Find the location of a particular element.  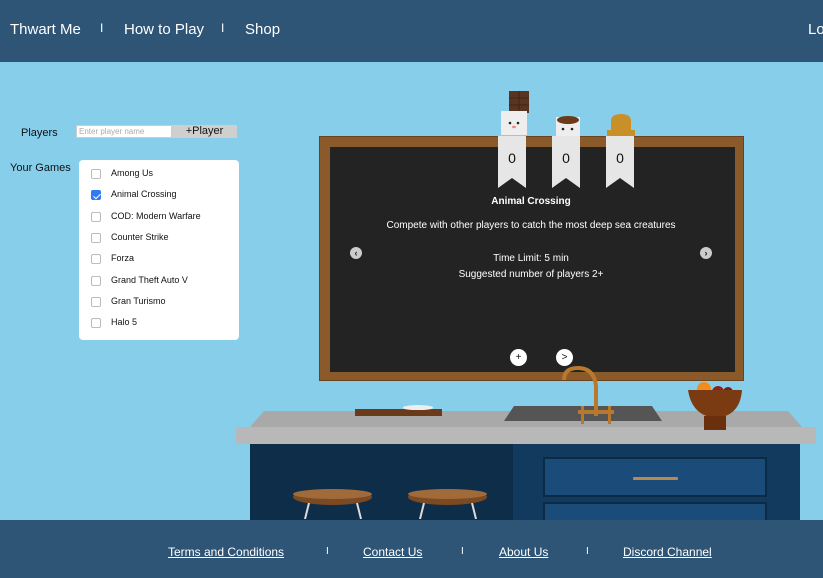

game-list-item: COD: Modern Warfare is located at coordinates (159, 217).